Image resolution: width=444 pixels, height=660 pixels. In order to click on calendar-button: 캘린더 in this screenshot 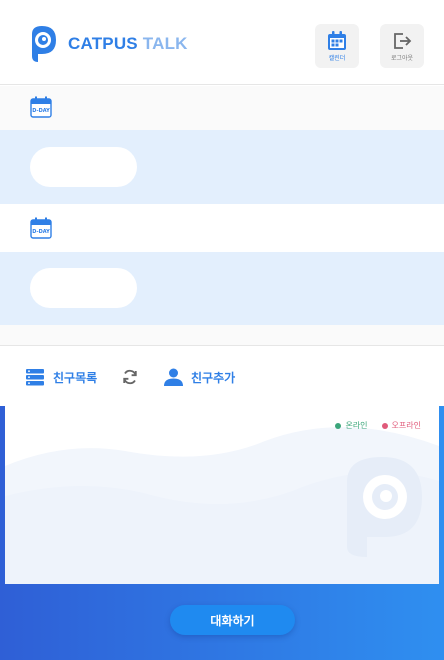, I will do `click(337, 46)`.